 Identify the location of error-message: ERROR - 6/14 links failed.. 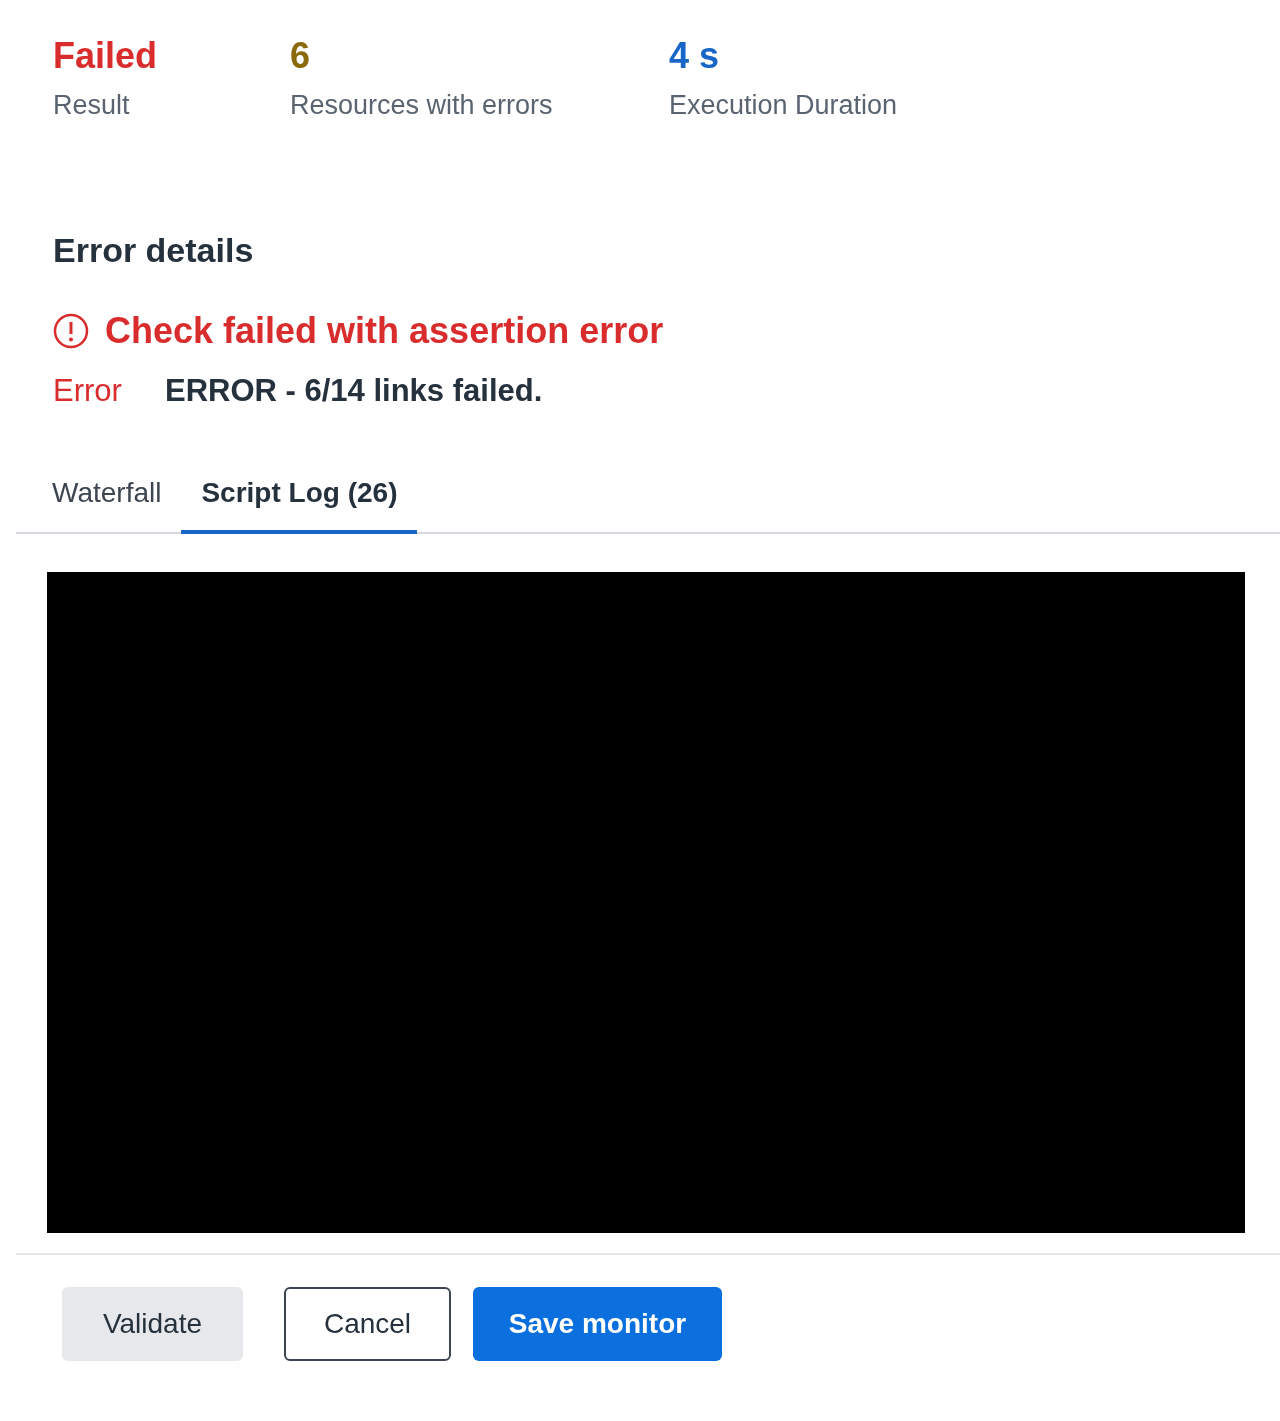
(354, 390).